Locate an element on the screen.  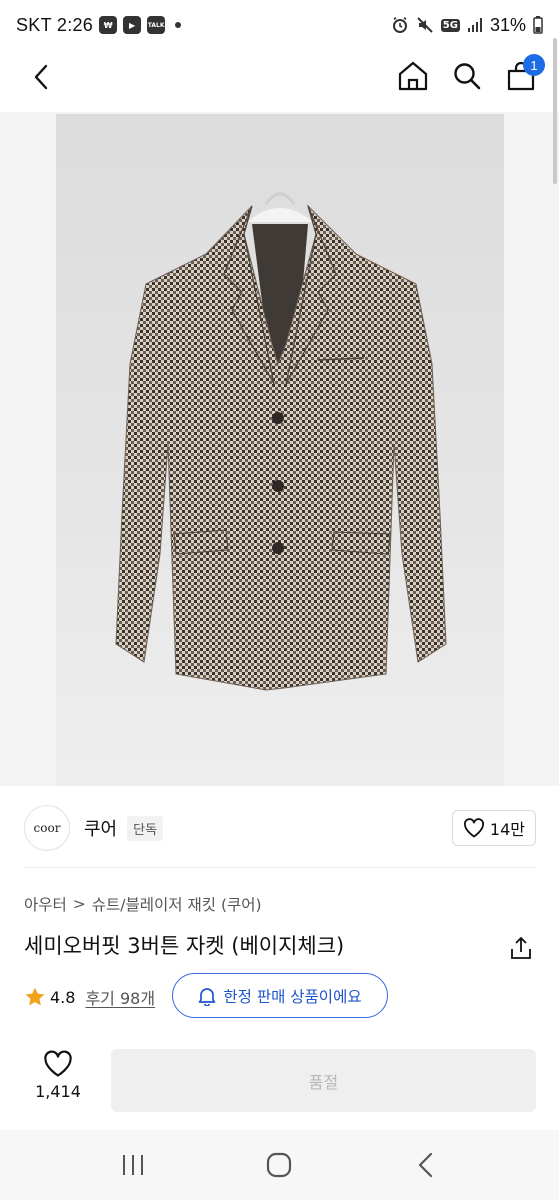
brand-logo: coor is located at coordinates (47, 828).